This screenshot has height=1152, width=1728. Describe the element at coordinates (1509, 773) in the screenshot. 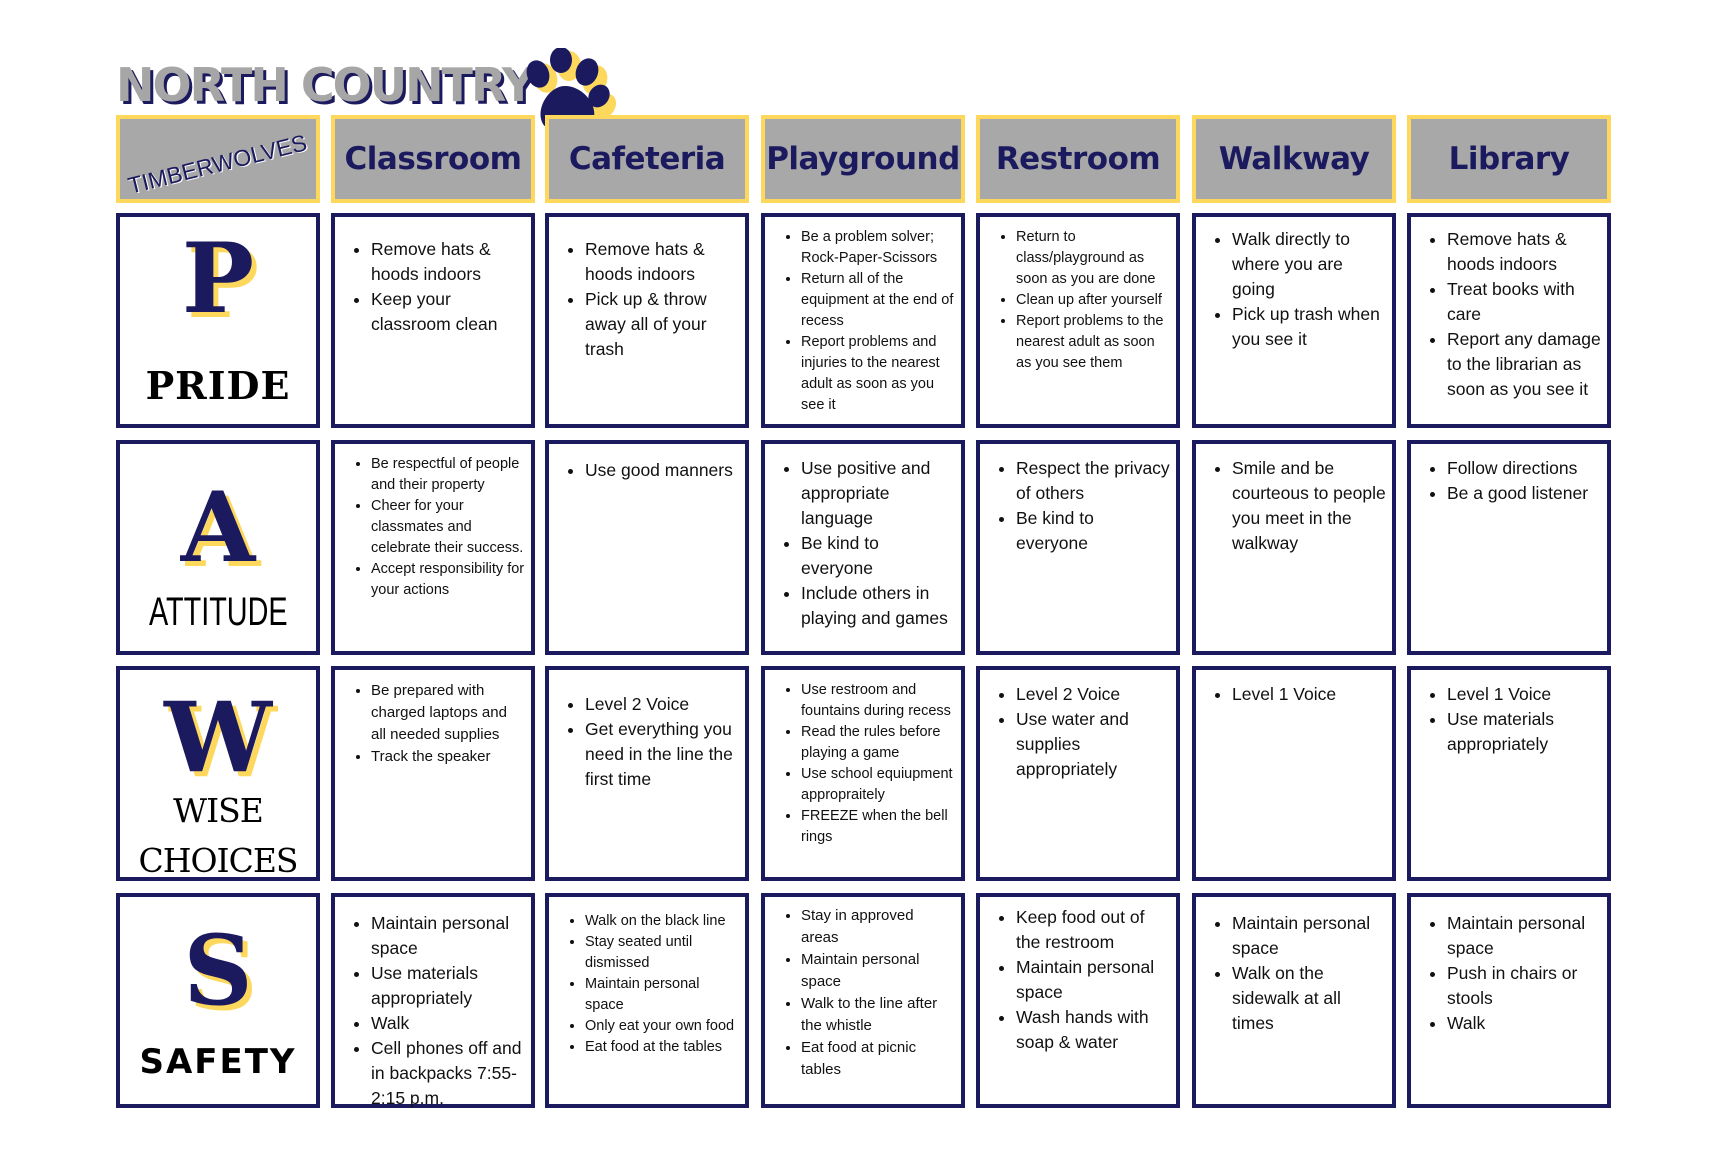

I see `cell-wise-choices-library: Level 1 VoiceUse materials appropriately` at that location.